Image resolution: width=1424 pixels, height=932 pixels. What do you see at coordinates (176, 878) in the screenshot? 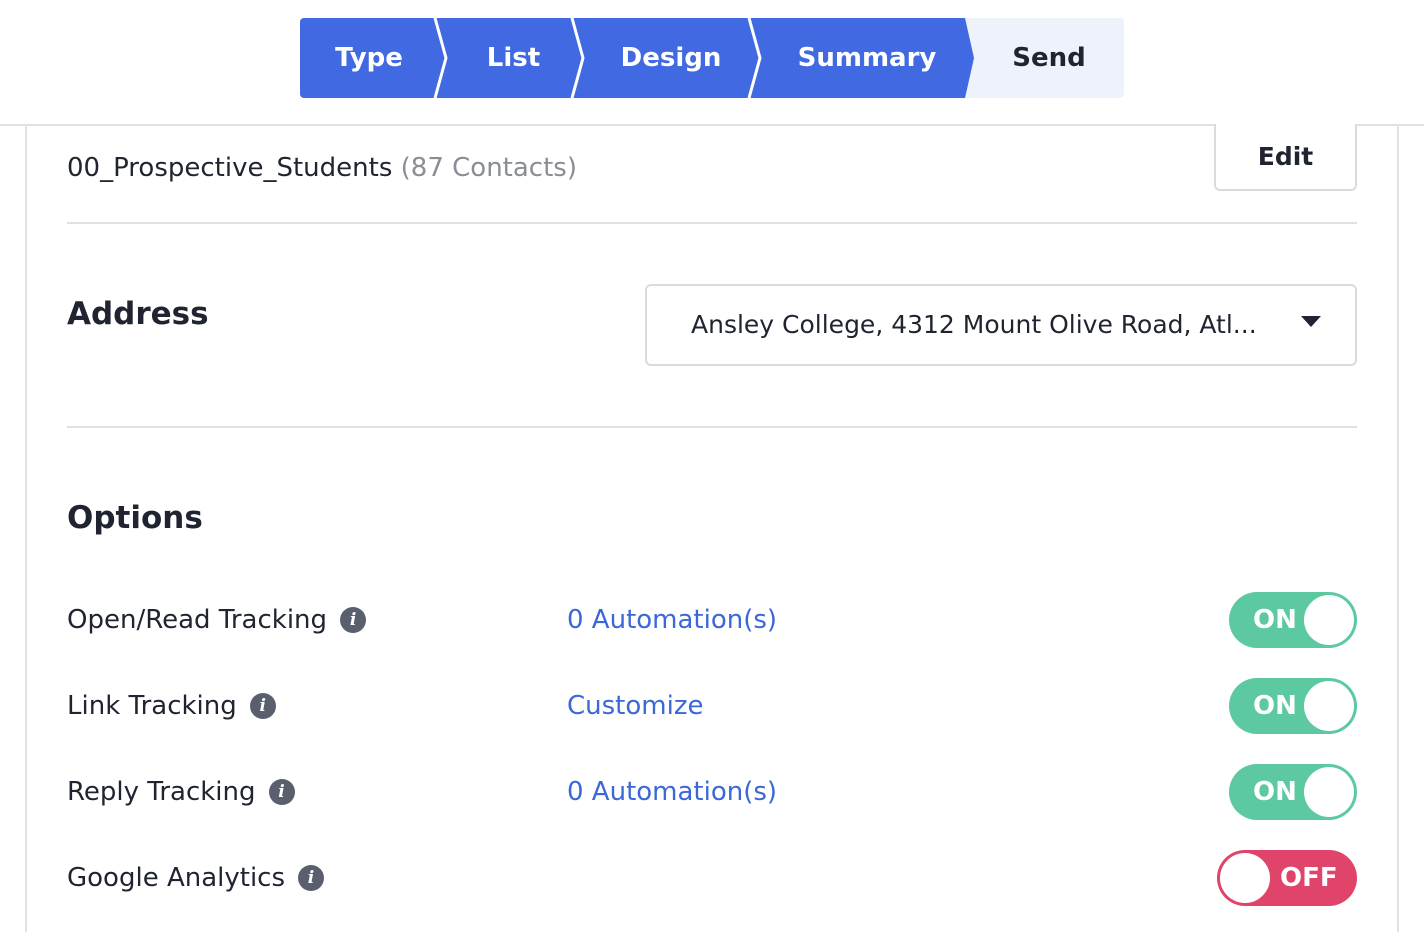
I see `option-label: Google Analytics` at bounding box center [176, 878].